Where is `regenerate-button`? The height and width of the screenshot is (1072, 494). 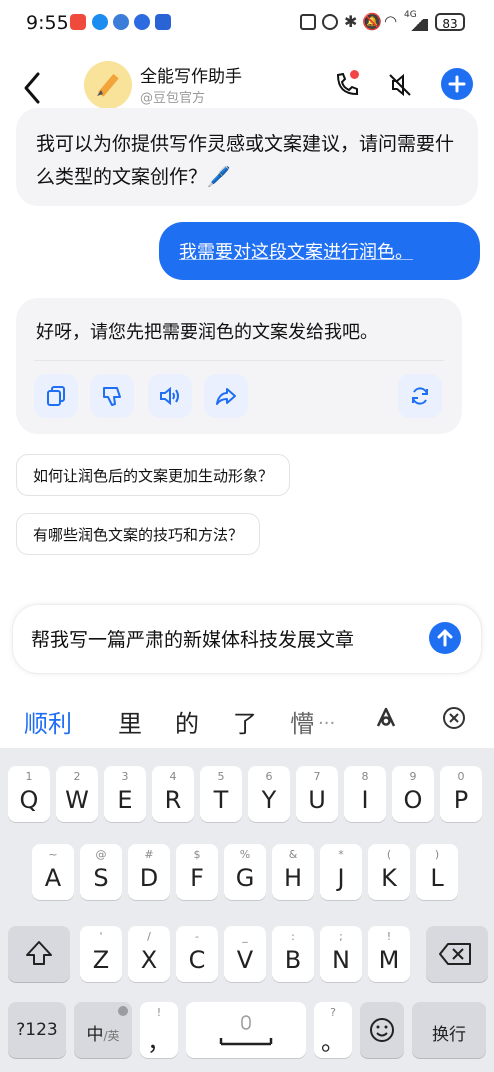 regenerate-button is located at coordinates (420, 396).